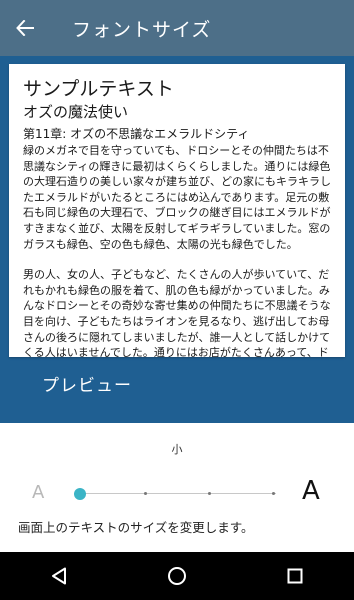 This screenshot has height=600, width=354. I want to click on sample-title: サンプルテキスト, so click(98, 89).